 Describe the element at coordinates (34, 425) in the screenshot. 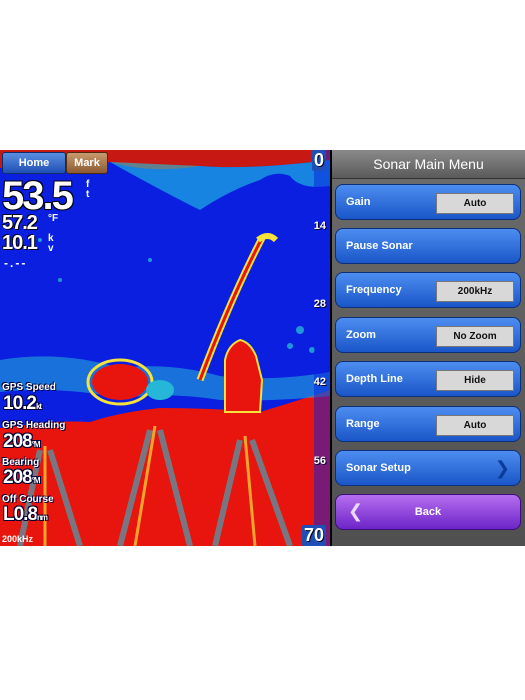

I see `gps-heading-label: GPS Heading` at that location.